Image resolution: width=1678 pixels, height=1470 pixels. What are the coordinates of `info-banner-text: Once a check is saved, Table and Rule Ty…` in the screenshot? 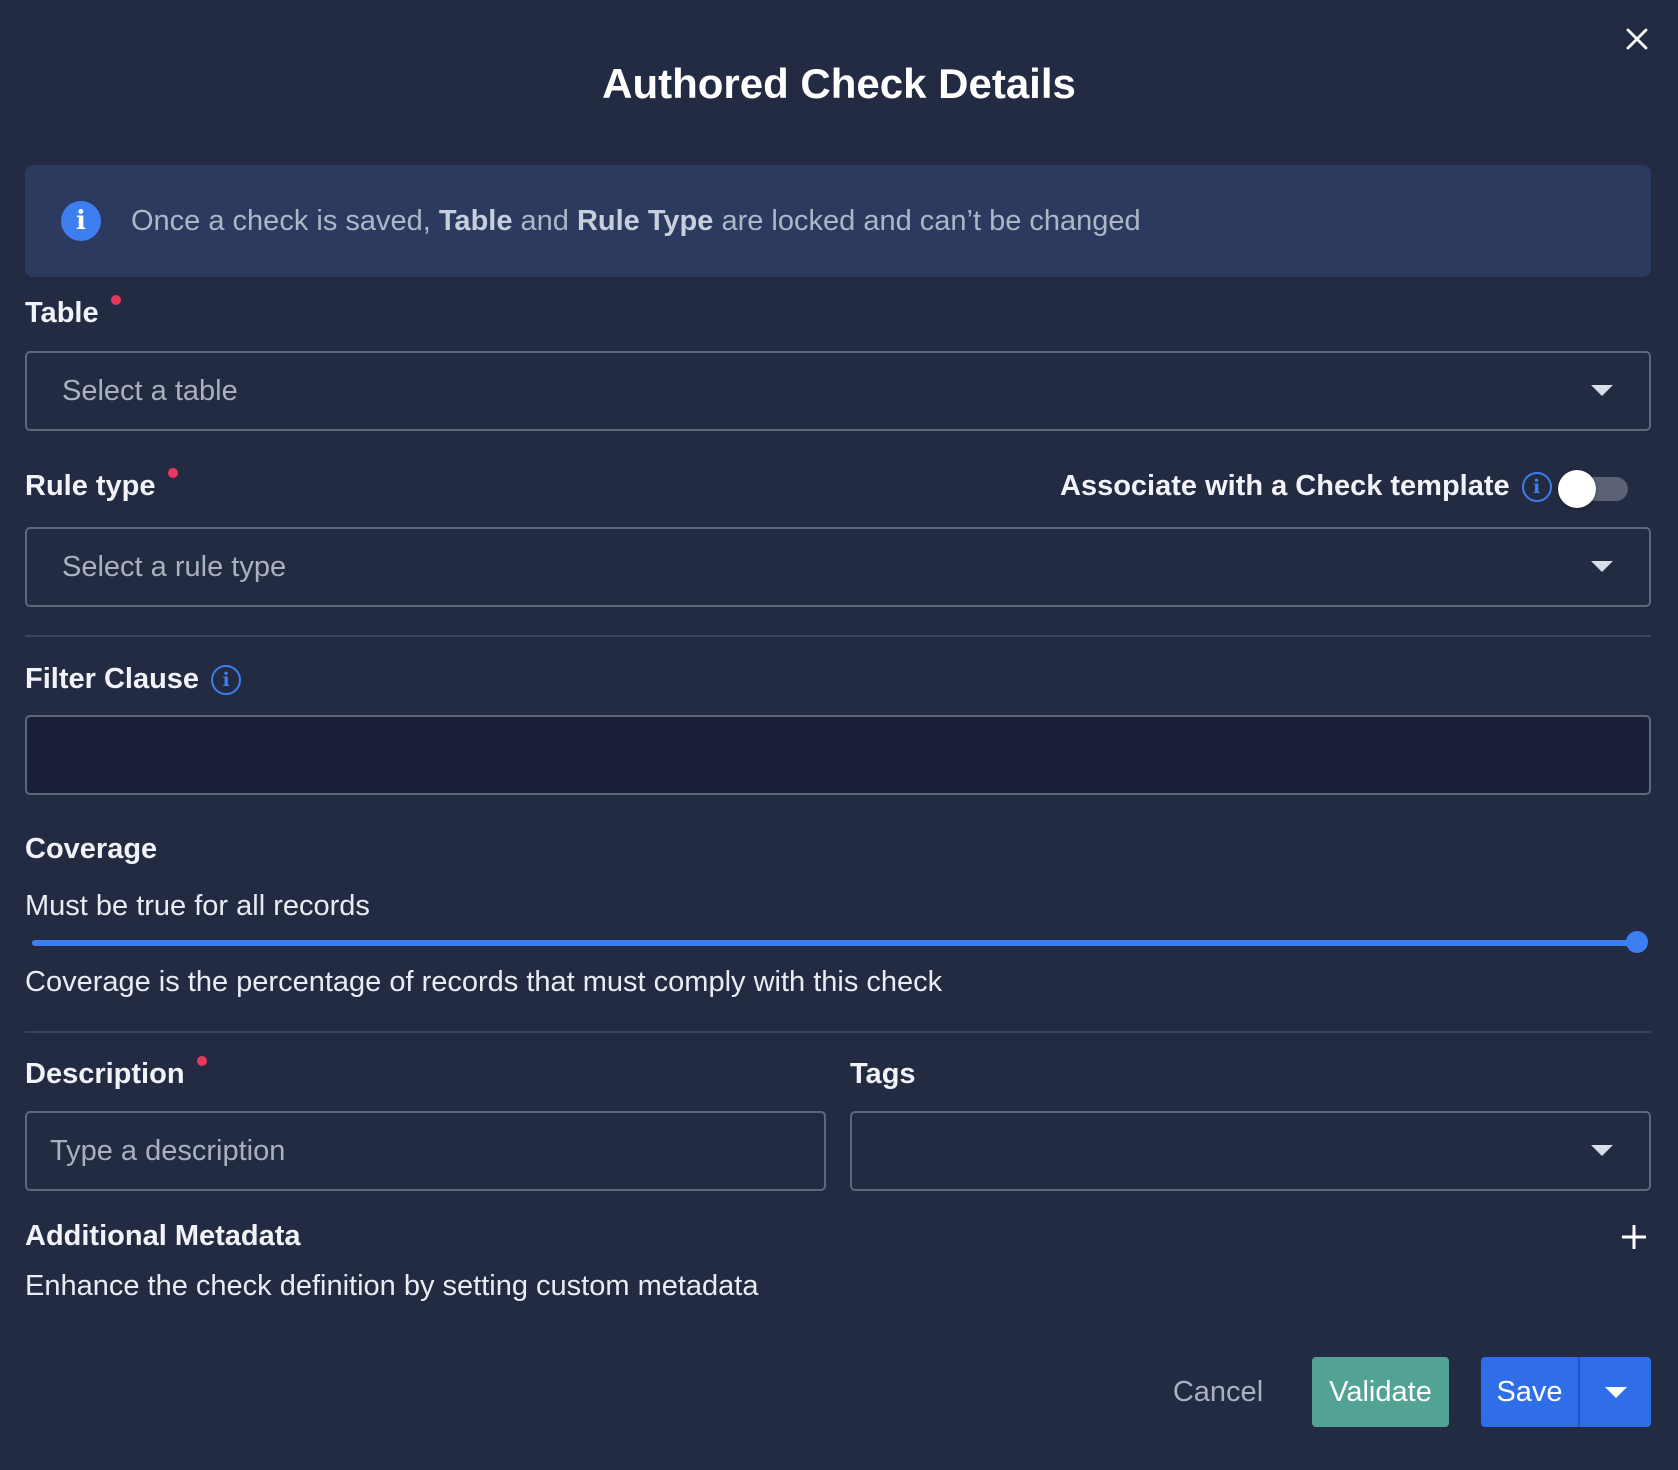 It's located at (636, 220).